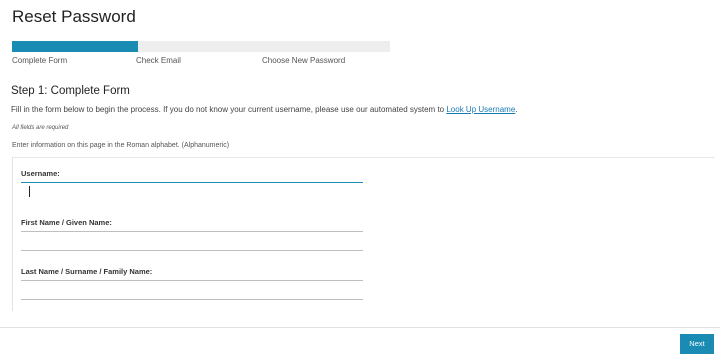 The image size is (720, 361). What do you see at coordinates (192, 223) in the screenshot?
I see `first-name-input` at bounding box center [192, 223].